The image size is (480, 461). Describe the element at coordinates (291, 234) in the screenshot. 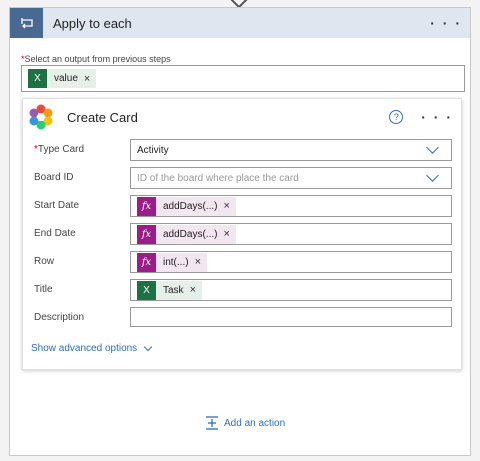

I see `end-date-field: fx addDays(...) ×` at that location.